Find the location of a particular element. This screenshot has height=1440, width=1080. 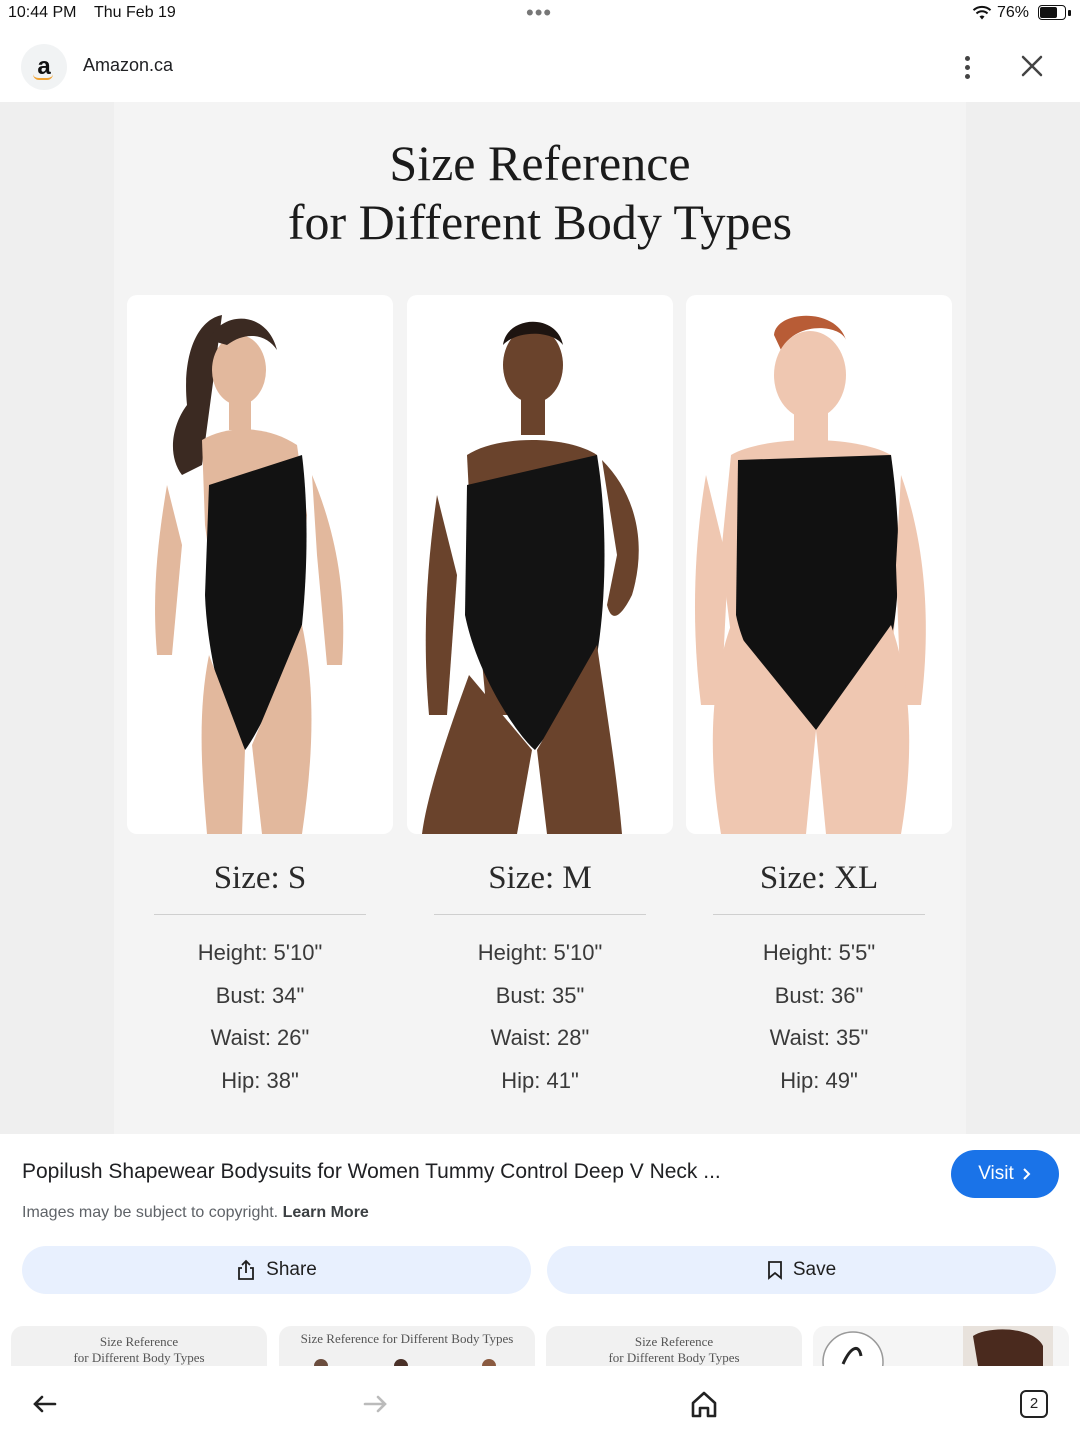

image-title-line2: for Different Body Types is located at coordinates (540, 222).